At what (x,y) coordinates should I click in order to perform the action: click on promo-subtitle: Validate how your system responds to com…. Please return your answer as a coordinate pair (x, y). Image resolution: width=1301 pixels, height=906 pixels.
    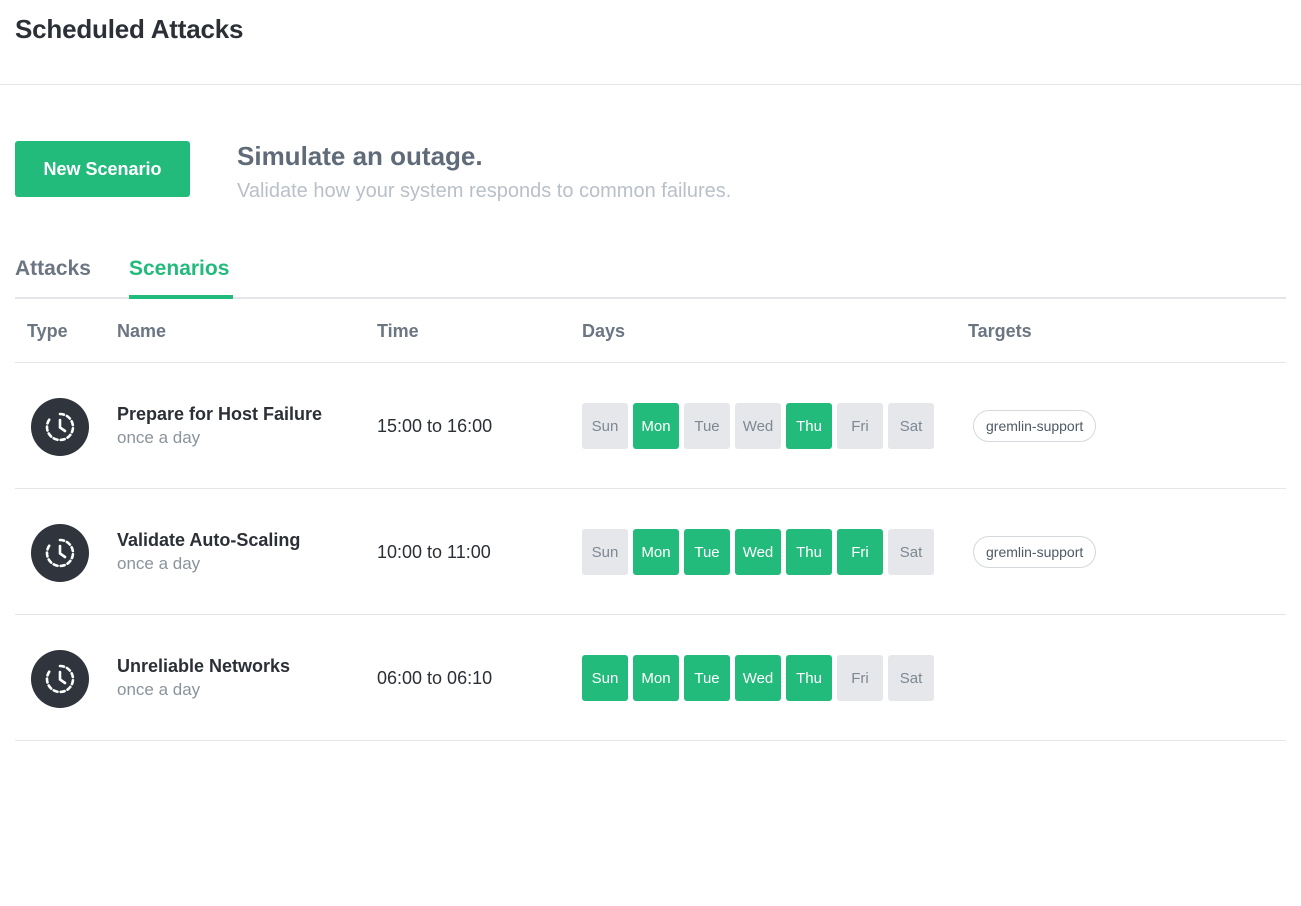
    Looking at the image, I should click on (484, 191).